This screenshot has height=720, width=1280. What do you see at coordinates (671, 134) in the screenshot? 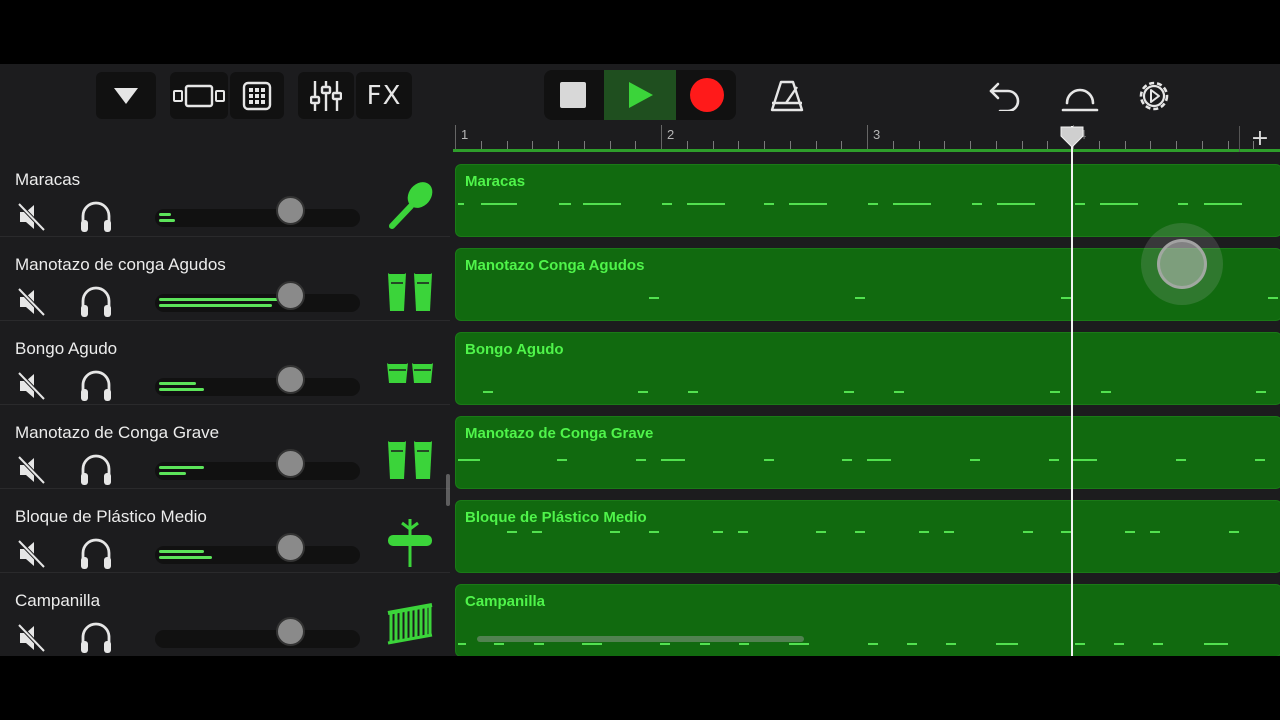
I see `bar-number-2: 2` at bounding box center [671, 134].